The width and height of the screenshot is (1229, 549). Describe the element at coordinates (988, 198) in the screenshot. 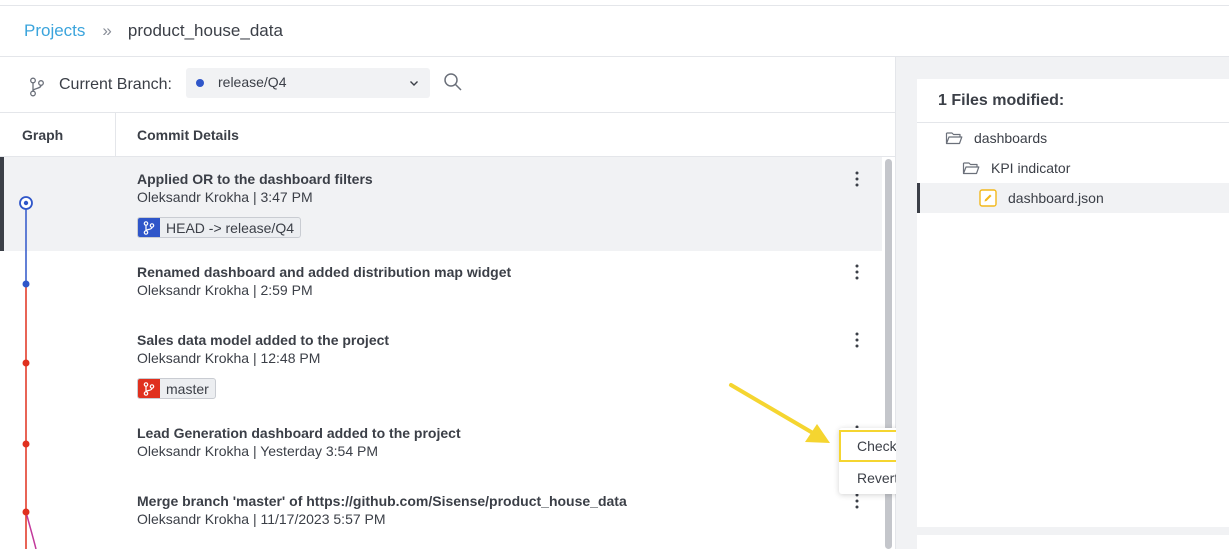

I see `edit-file-icon` at that location.